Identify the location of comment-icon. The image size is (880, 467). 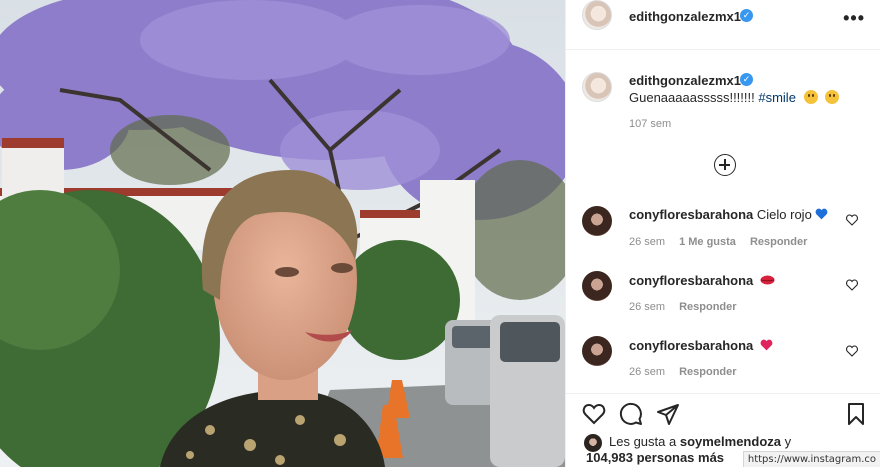
(631, 414).